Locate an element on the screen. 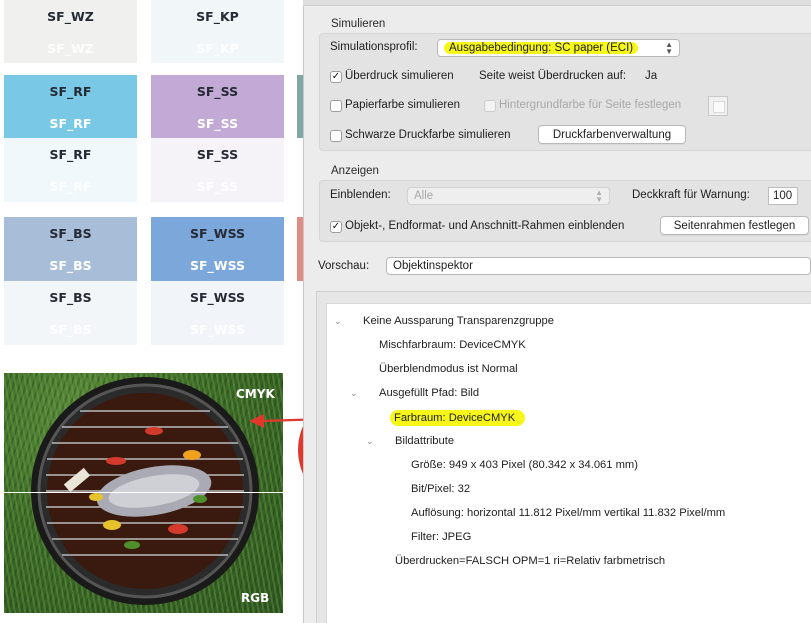 The height and width of the screenshot is (623, 811). tree-item-colorspace: Farbraum: DeviceCMYK is located at coordinates (458, 418).